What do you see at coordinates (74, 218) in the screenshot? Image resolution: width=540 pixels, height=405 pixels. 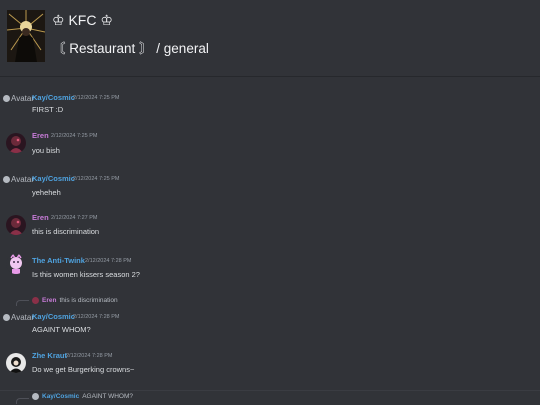 I see `timestamp: 2/12/2024 7:27 PM` at bounding box center [74, 218].